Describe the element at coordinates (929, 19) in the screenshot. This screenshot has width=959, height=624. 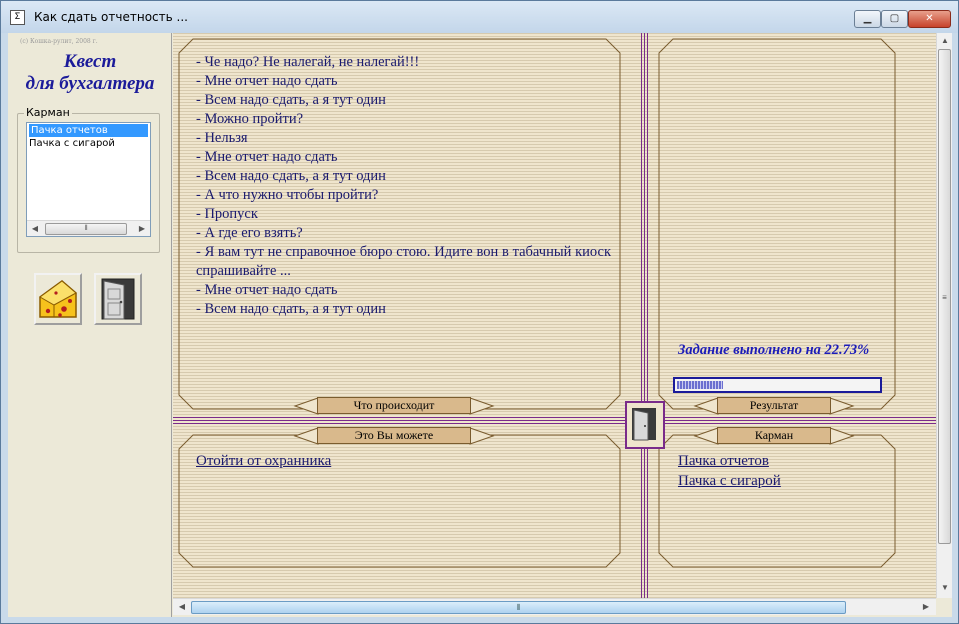
I see `close-button: ✕` at that location.